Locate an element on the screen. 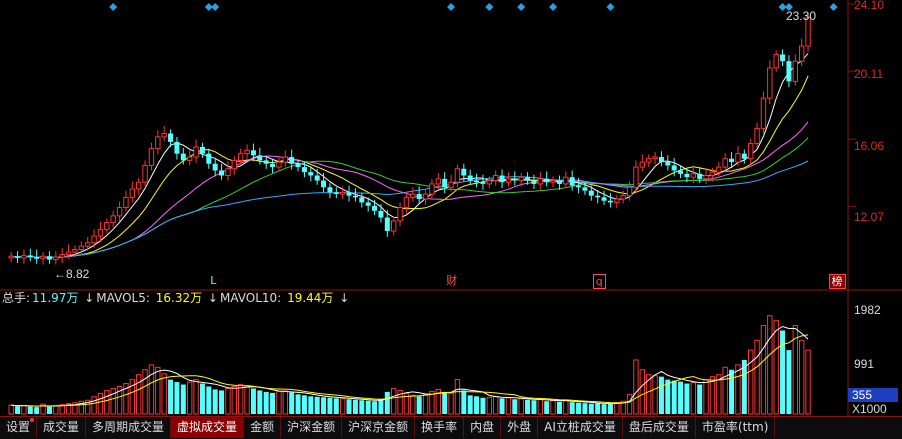 The height and width of the screenshot is (439, 902). tab-5: 沪深金额 is located at coordinates (312, 427).